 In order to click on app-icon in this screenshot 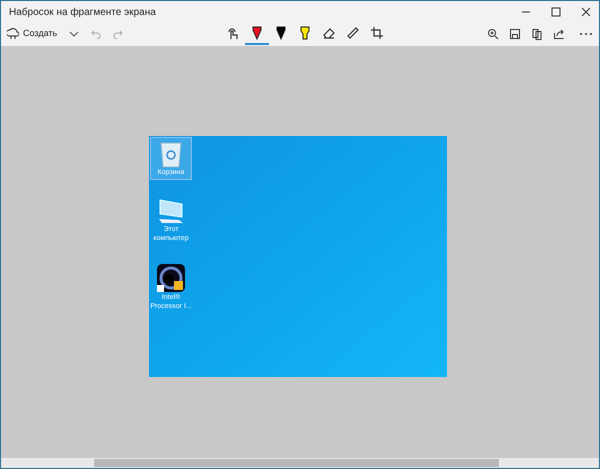, I will do `click(171, 278)`.